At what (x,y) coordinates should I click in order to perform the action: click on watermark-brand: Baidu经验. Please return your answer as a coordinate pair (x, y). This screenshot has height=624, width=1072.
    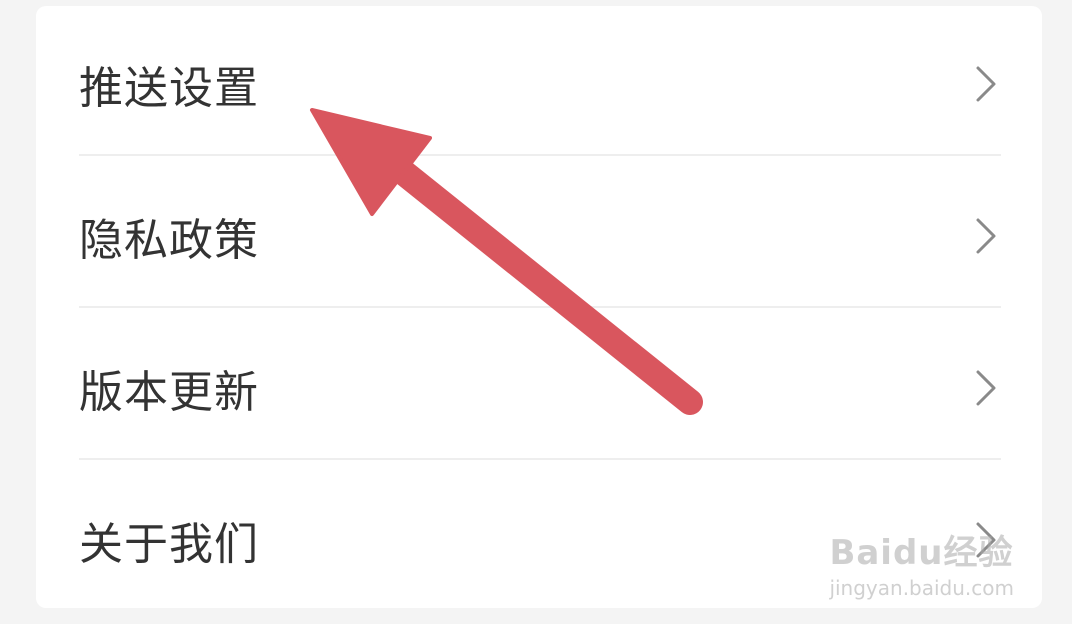
    Looking at the image, I should click on (921, 553).